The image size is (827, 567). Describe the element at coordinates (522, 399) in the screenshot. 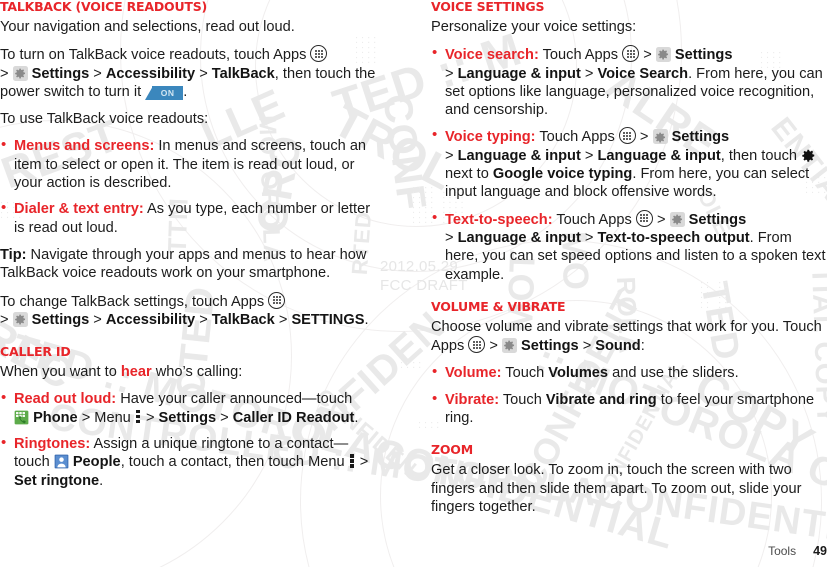

I see `vibrate-text1: Touch` at that location.